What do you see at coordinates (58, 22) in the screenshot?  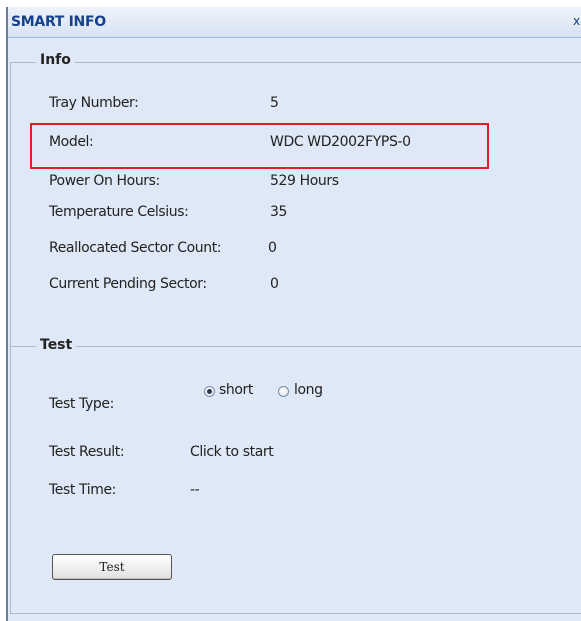 I see `window-title: SMART INFO` at bounding box center [58, 22].